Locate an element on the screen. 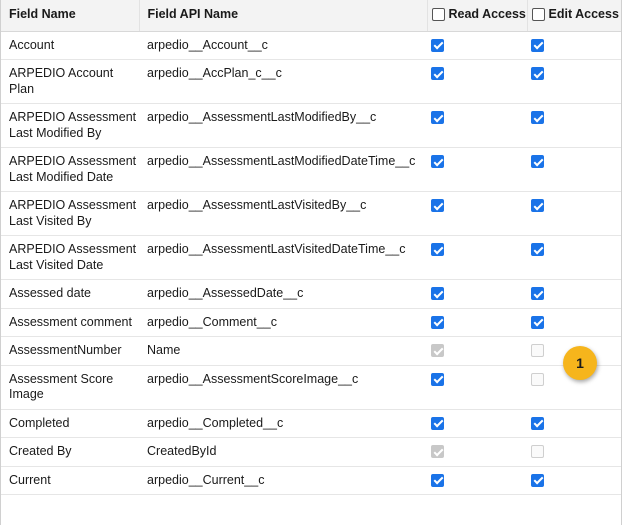 This screenshot has height=525, width=624. table-row: Assessed date arpedio__AssessedDate__c is located at coordinates (311, 294).